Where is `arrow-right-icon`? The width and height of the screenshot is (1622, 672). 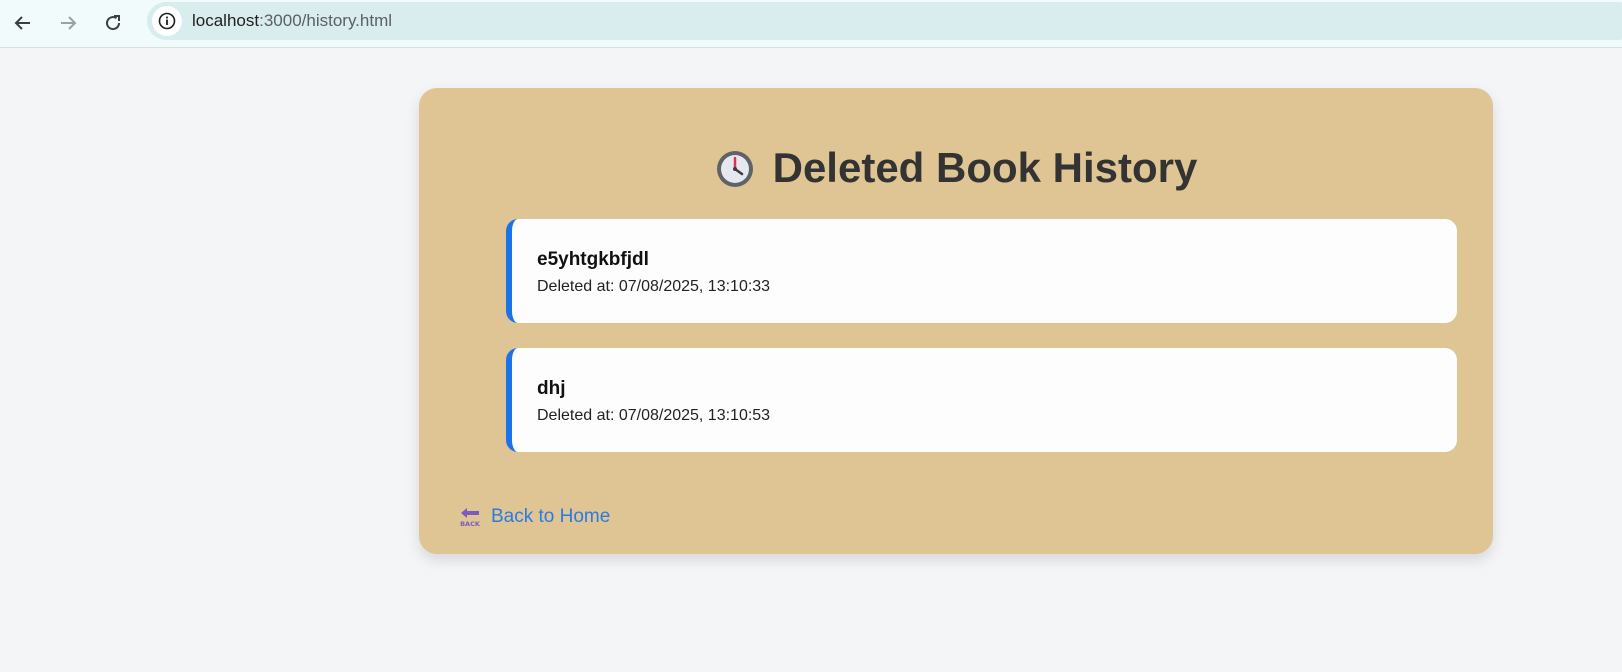
arrow-right-icon is located at coordinates (69, 23).